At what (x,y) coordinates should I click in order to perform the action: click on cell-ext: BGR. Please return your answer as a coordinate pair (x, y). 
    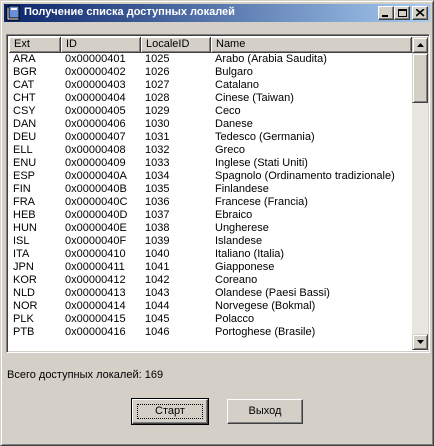
    Looking at the image, I should click on (25, 72).